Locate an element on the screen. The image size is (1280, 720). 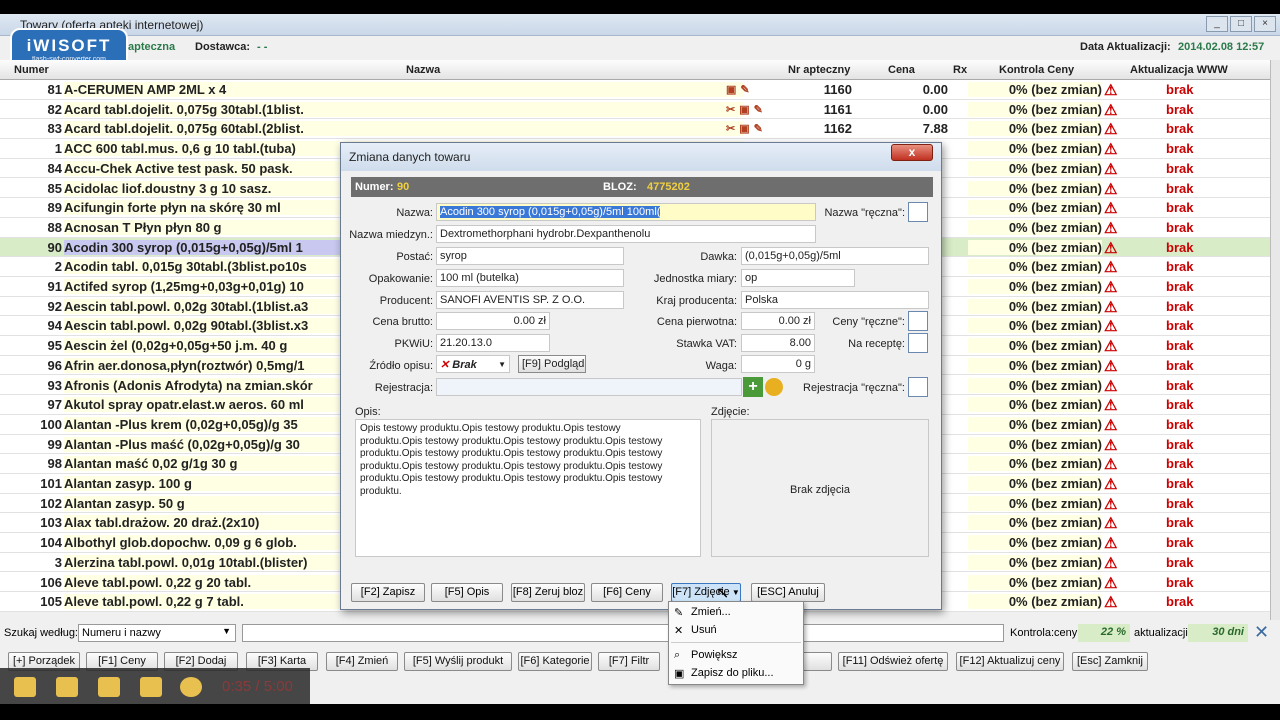
row-nr-apteczny: 1162 is located at coordinates (837, 129).